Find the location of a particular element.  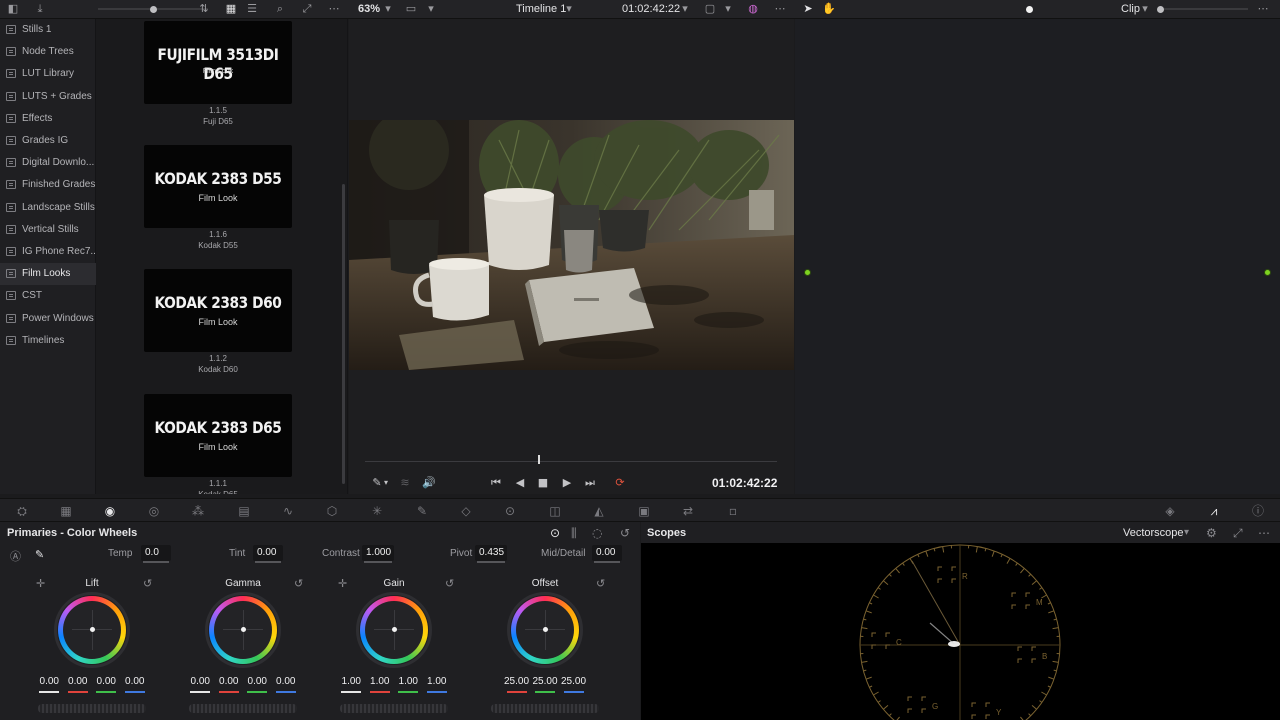

sidebar-item: Vertical Stills is located at coordinates (48, 230).